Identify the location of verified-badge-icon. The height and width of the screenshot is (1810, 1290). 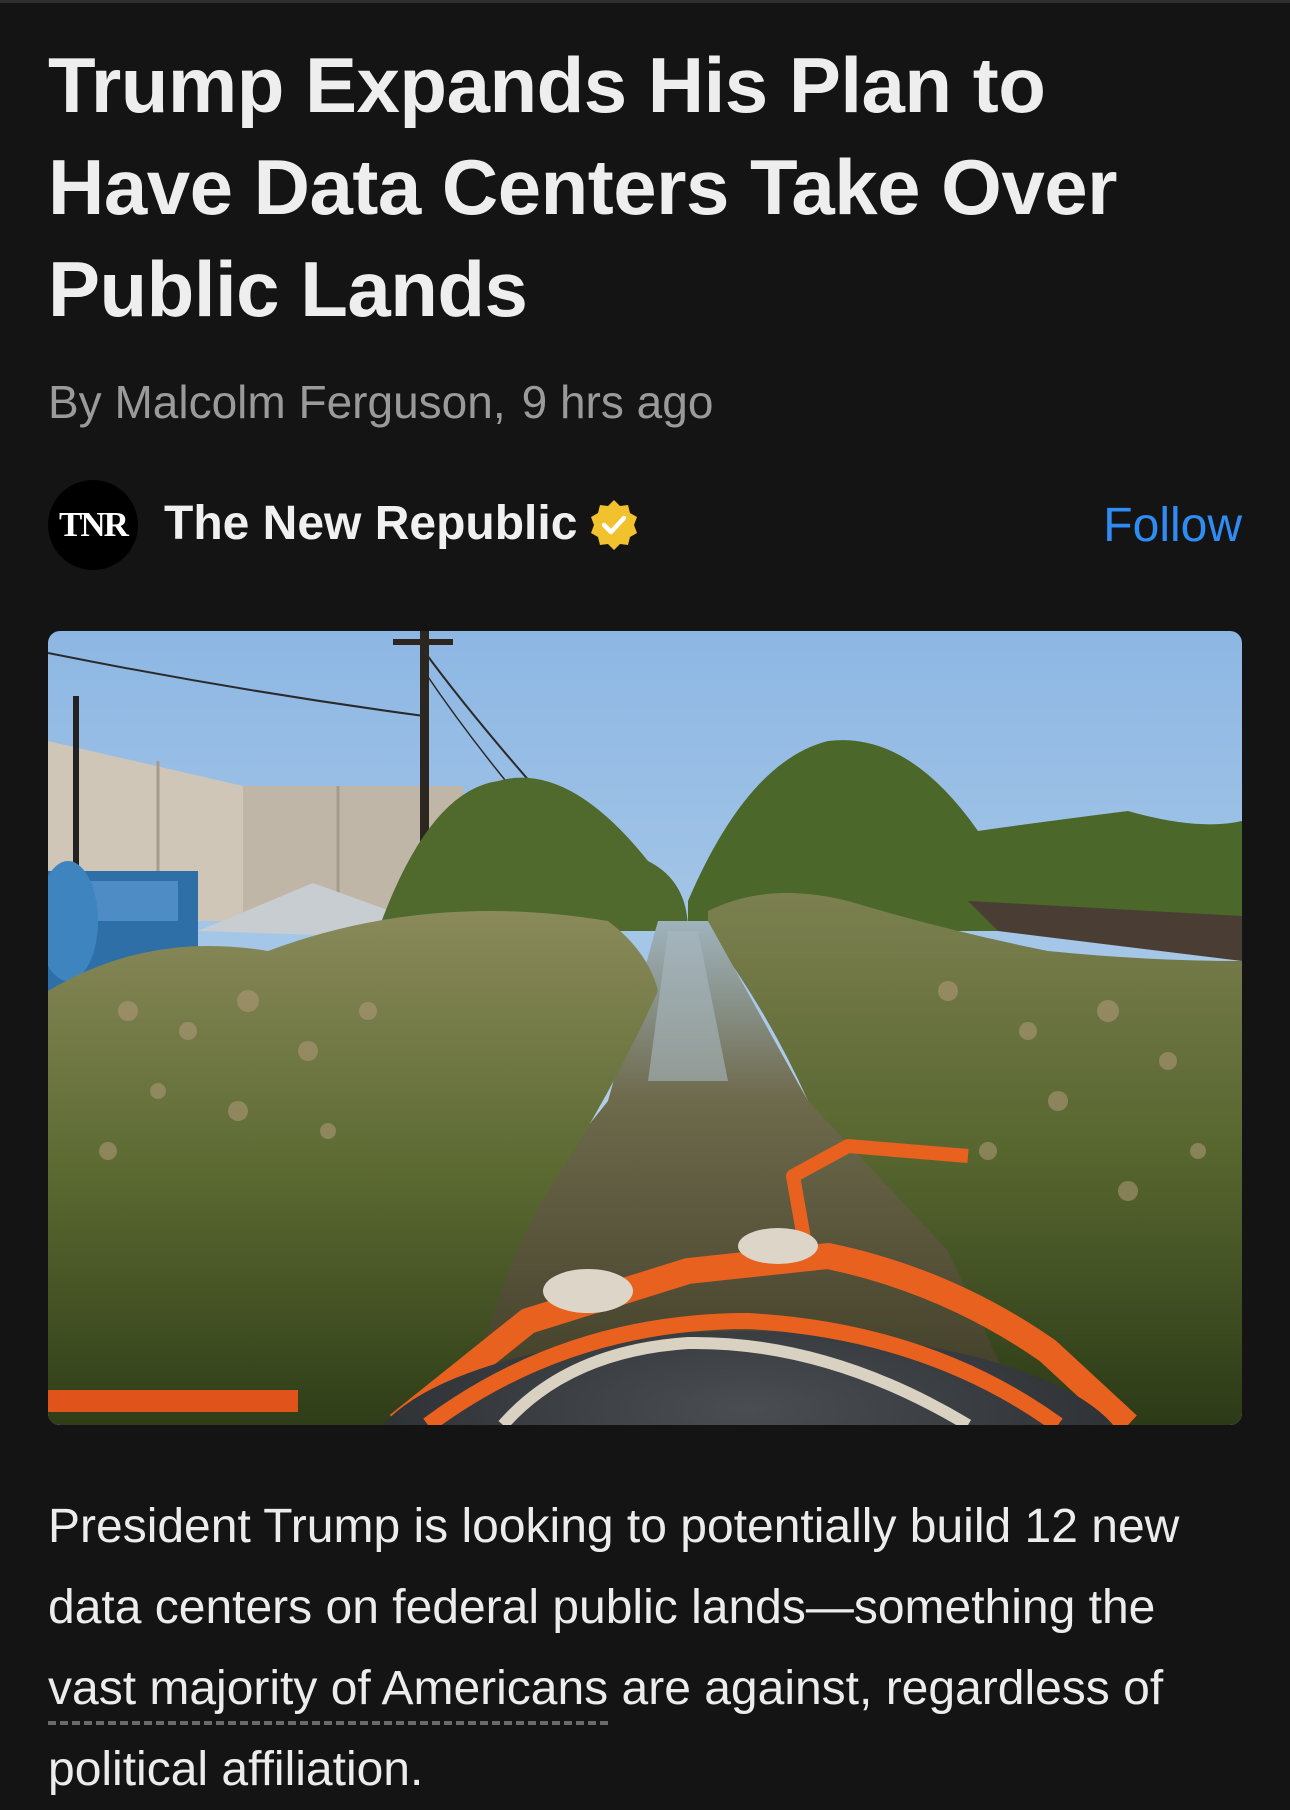
(614, 525).